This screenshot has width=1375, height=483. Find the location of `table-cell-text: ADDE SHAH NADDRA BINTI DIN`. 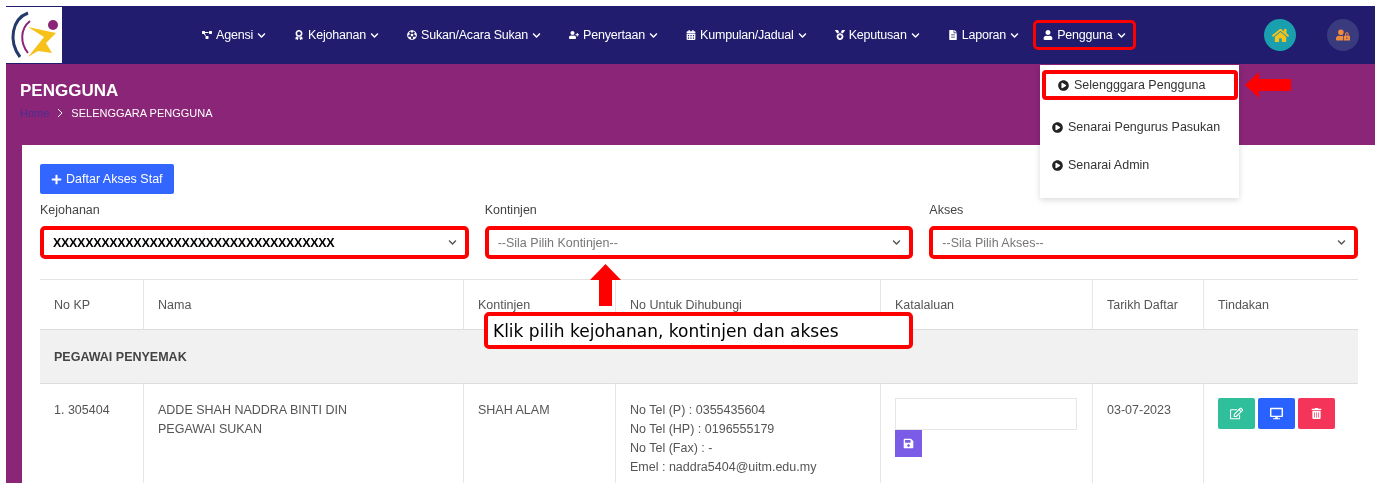

table-cell-text: ADDE SHAH NADDRA BINTI DIN is located at coordinates (253, 410).